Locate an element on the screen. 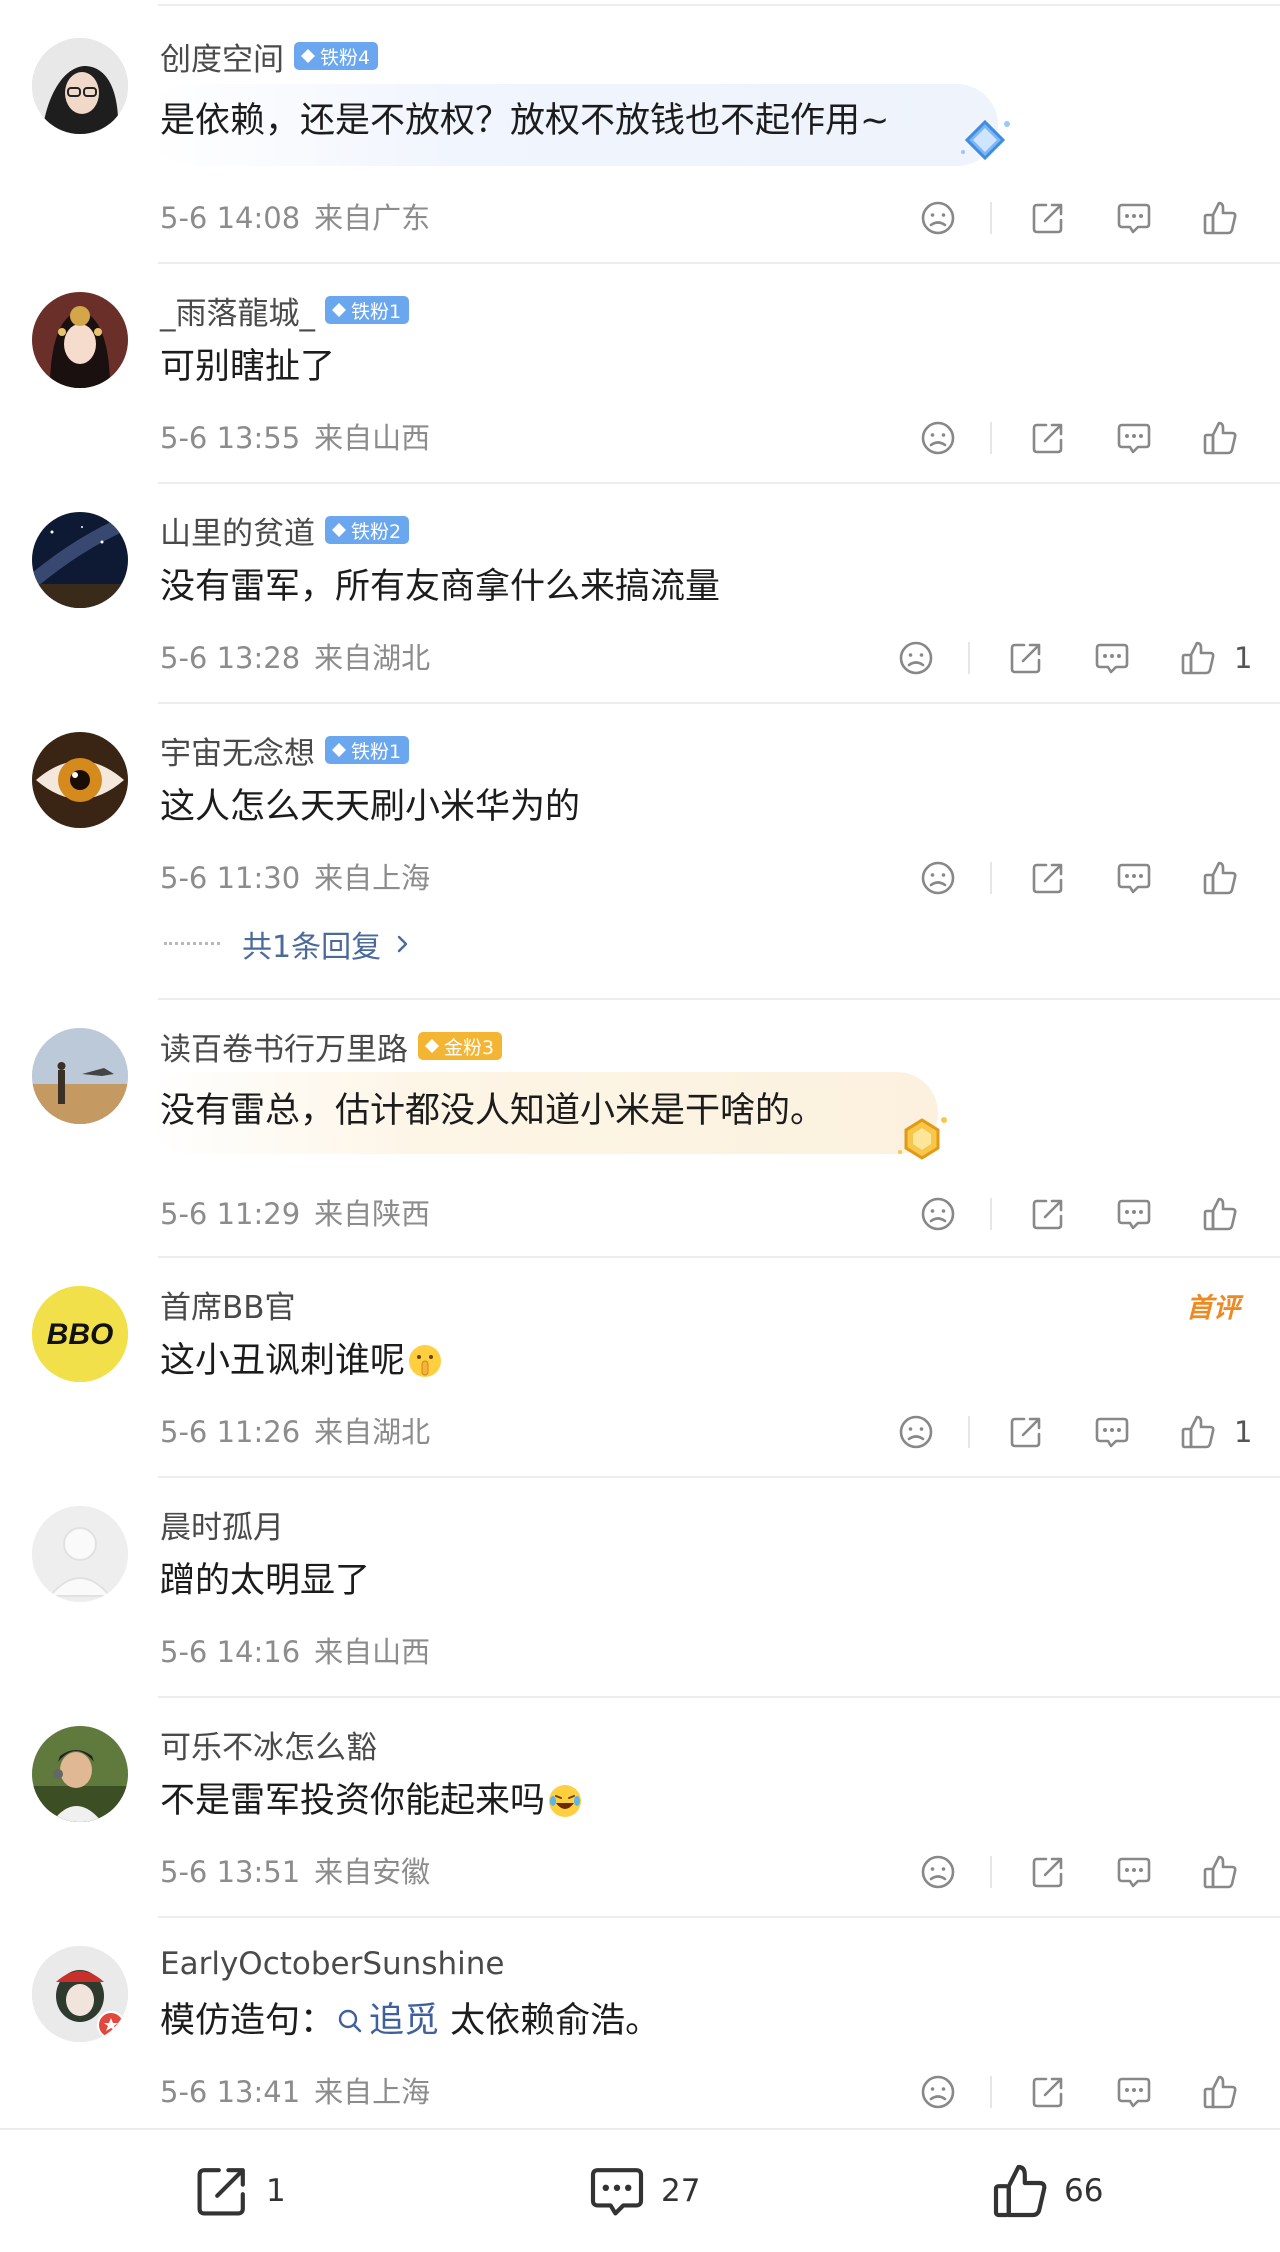  comment-text: 没有雷总，估计都没人知道小米是干啥的。 is located at coordinates (493, 1111).